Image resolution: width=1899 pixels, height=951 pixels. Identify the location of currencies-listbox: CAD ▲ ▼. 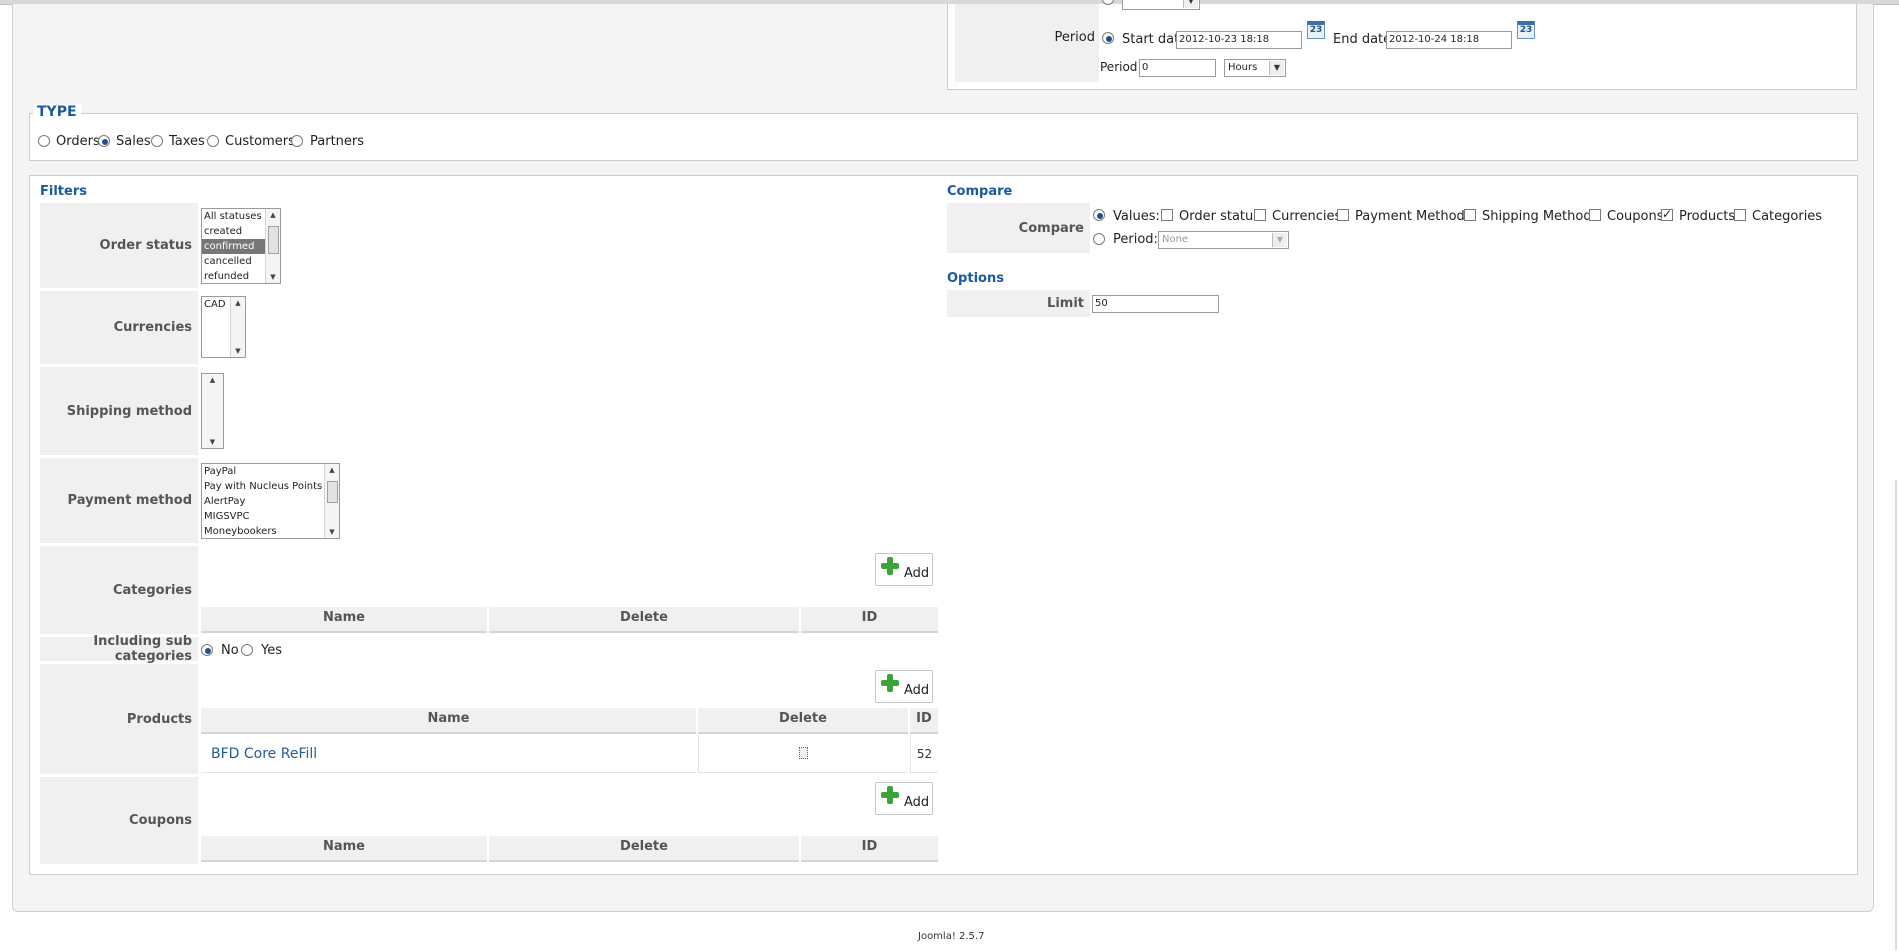
(223, 327).